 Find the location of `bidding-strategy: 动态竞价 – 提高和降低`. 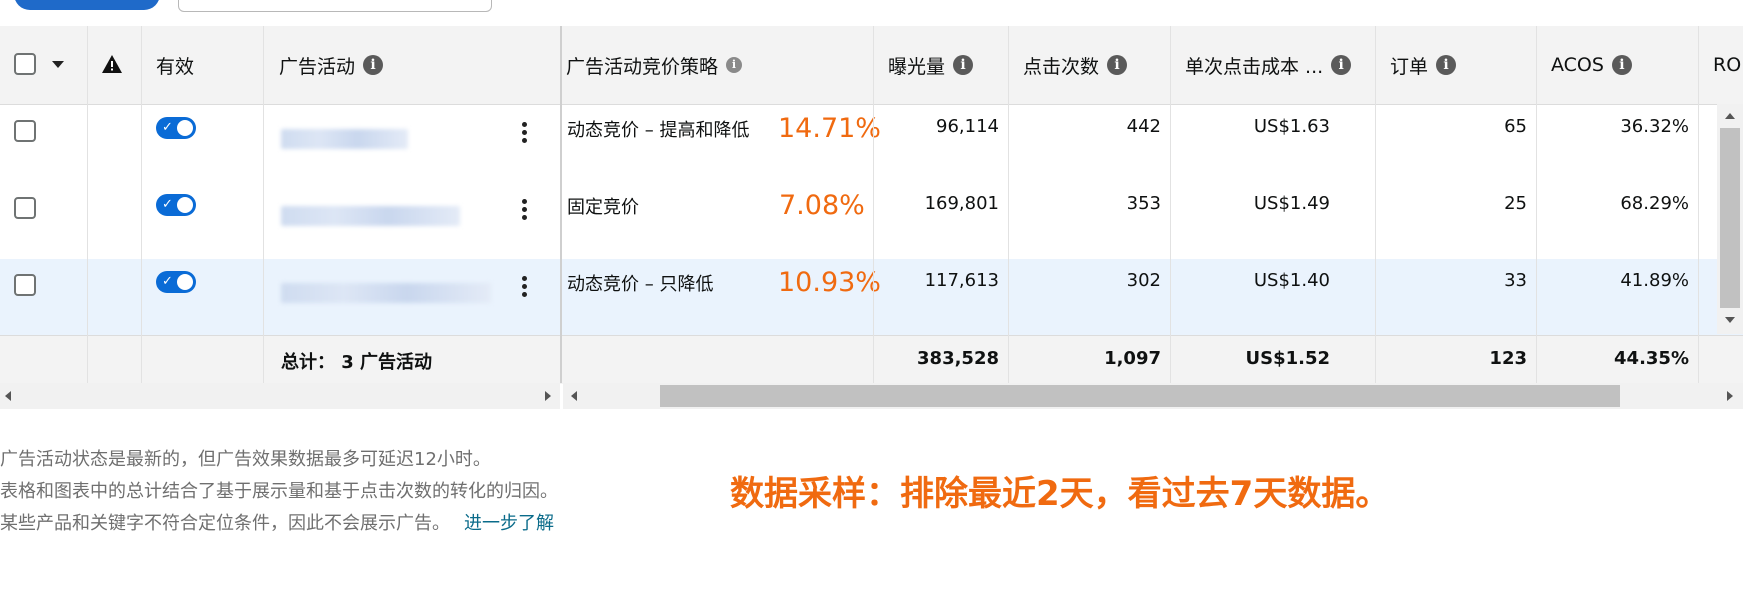

bidding-strategy: 动态竞价 – 提高和降低 is located at coordinates (658, 130).